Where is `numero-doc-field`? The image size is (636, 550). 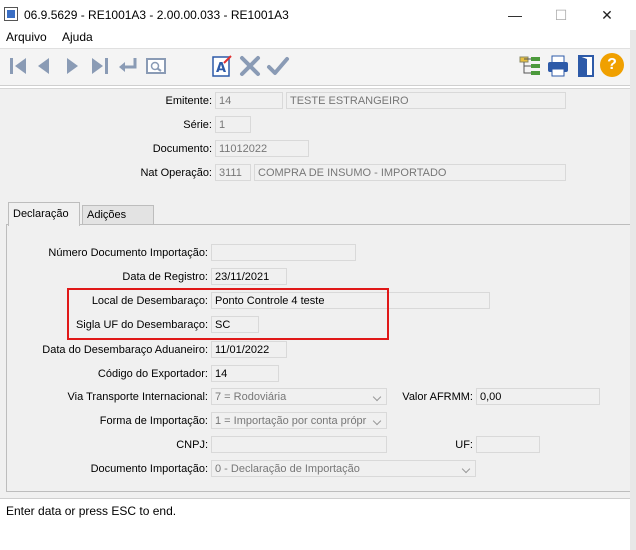 numero-doc-field is located at coordinates (283, 252).